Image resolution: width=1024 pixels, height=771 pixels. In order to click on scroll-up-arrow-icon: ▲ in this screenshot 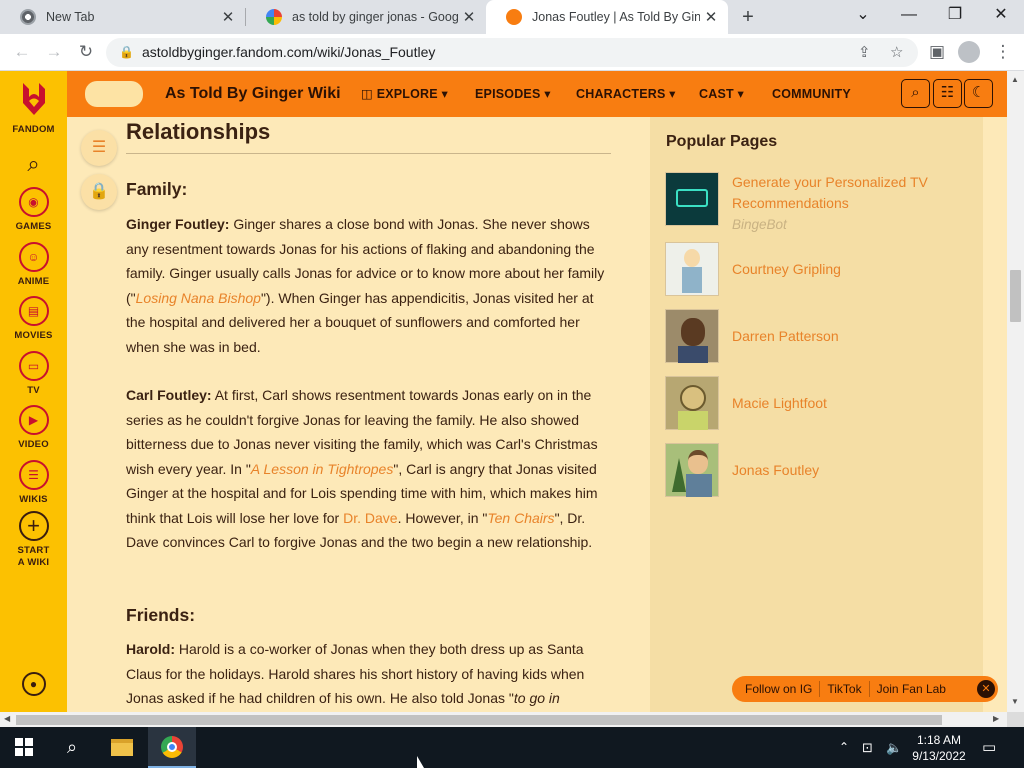, I will do `click(1015, 79)`.